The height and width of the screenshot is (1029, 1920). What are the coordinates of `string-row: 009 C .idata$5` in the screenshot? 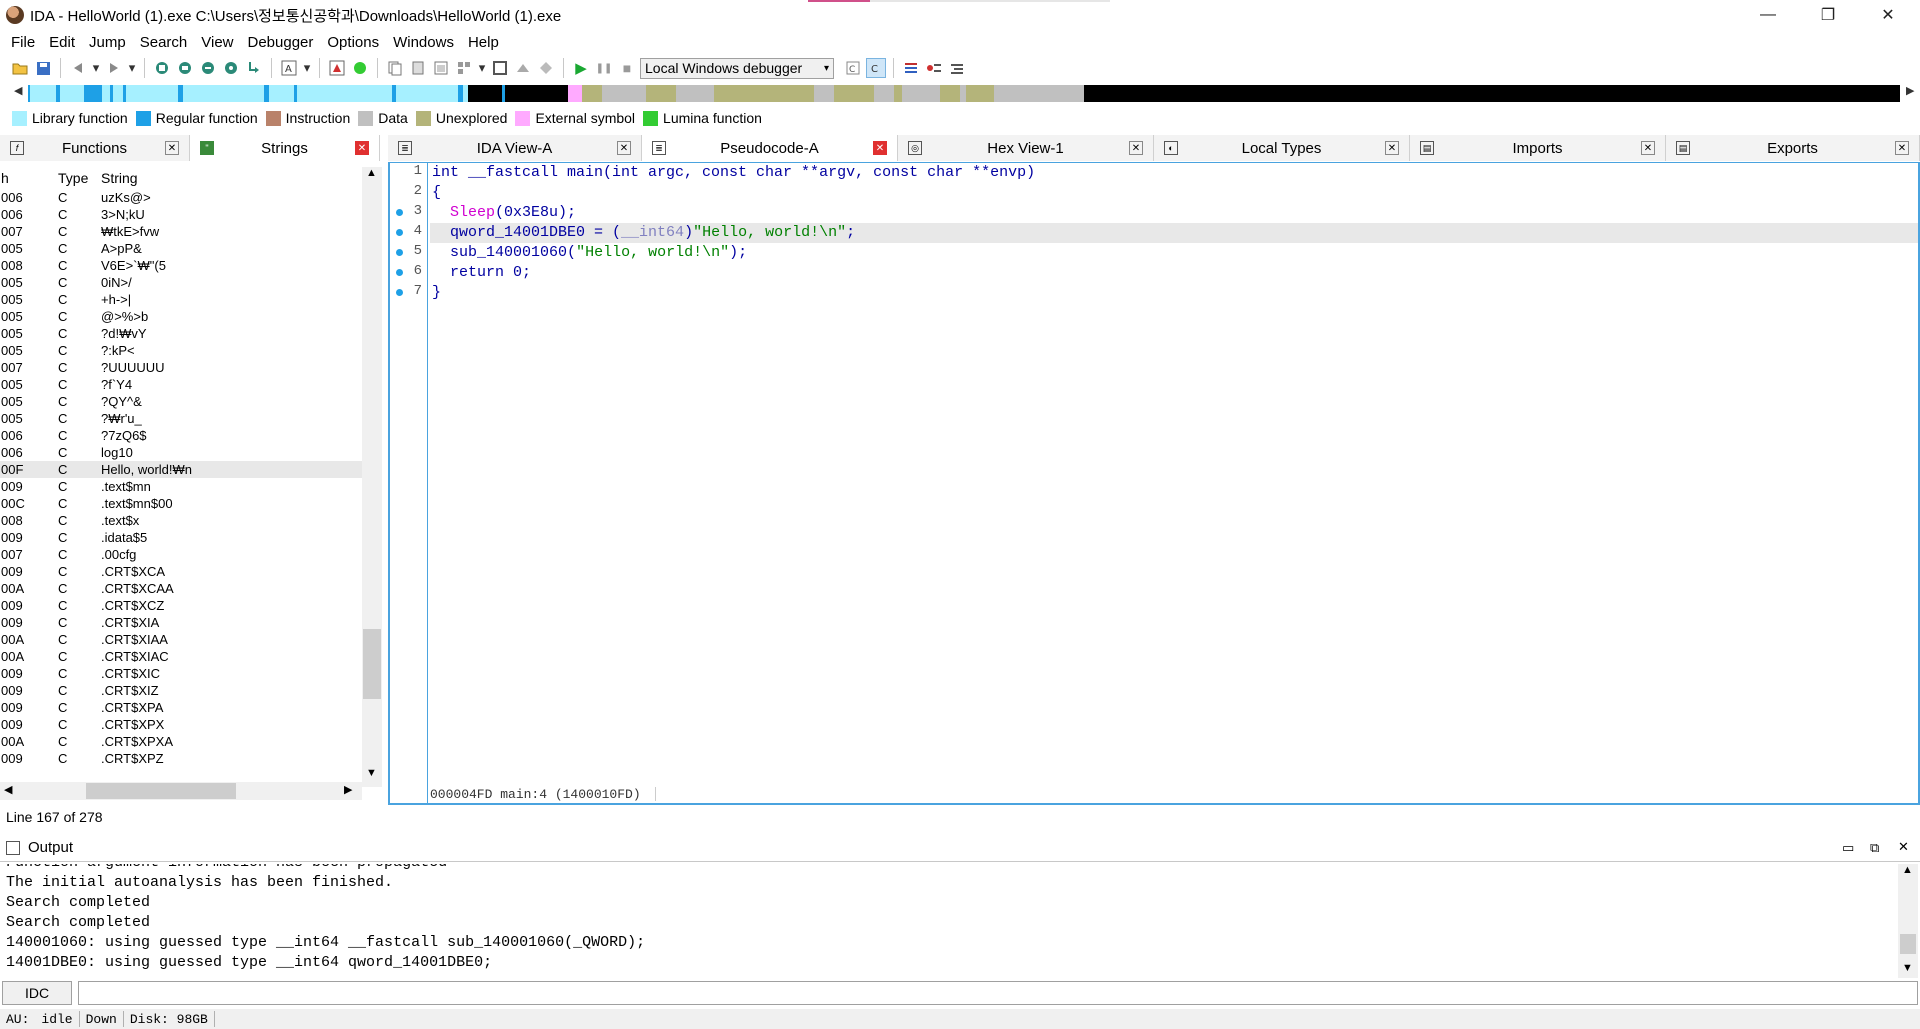 It's located at (181, 537).